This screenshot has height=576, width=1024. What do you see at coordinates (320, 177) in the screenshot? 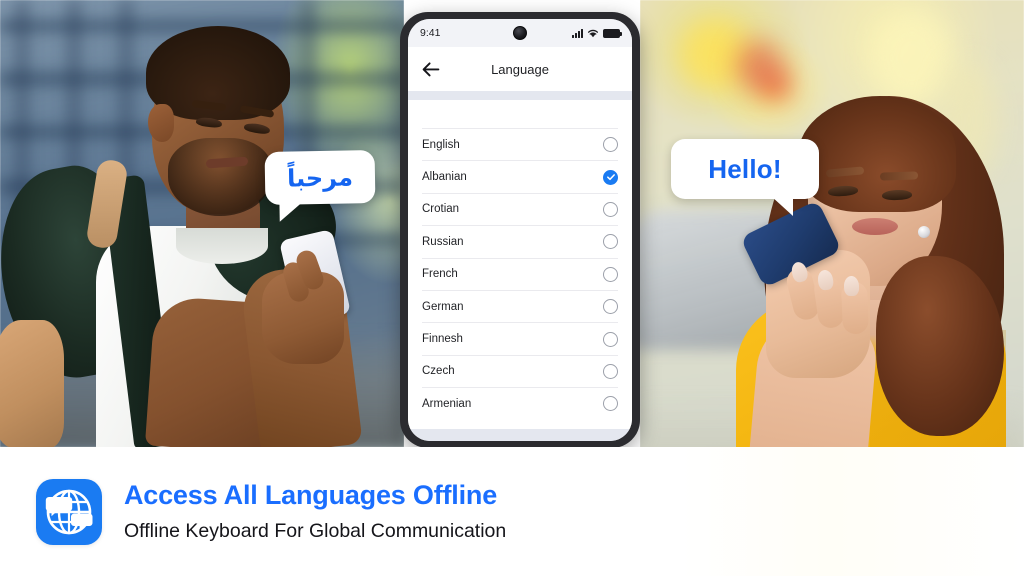
I see `speech-bubble-arabic-text: مرحباً` at bounding box center [320, 177].